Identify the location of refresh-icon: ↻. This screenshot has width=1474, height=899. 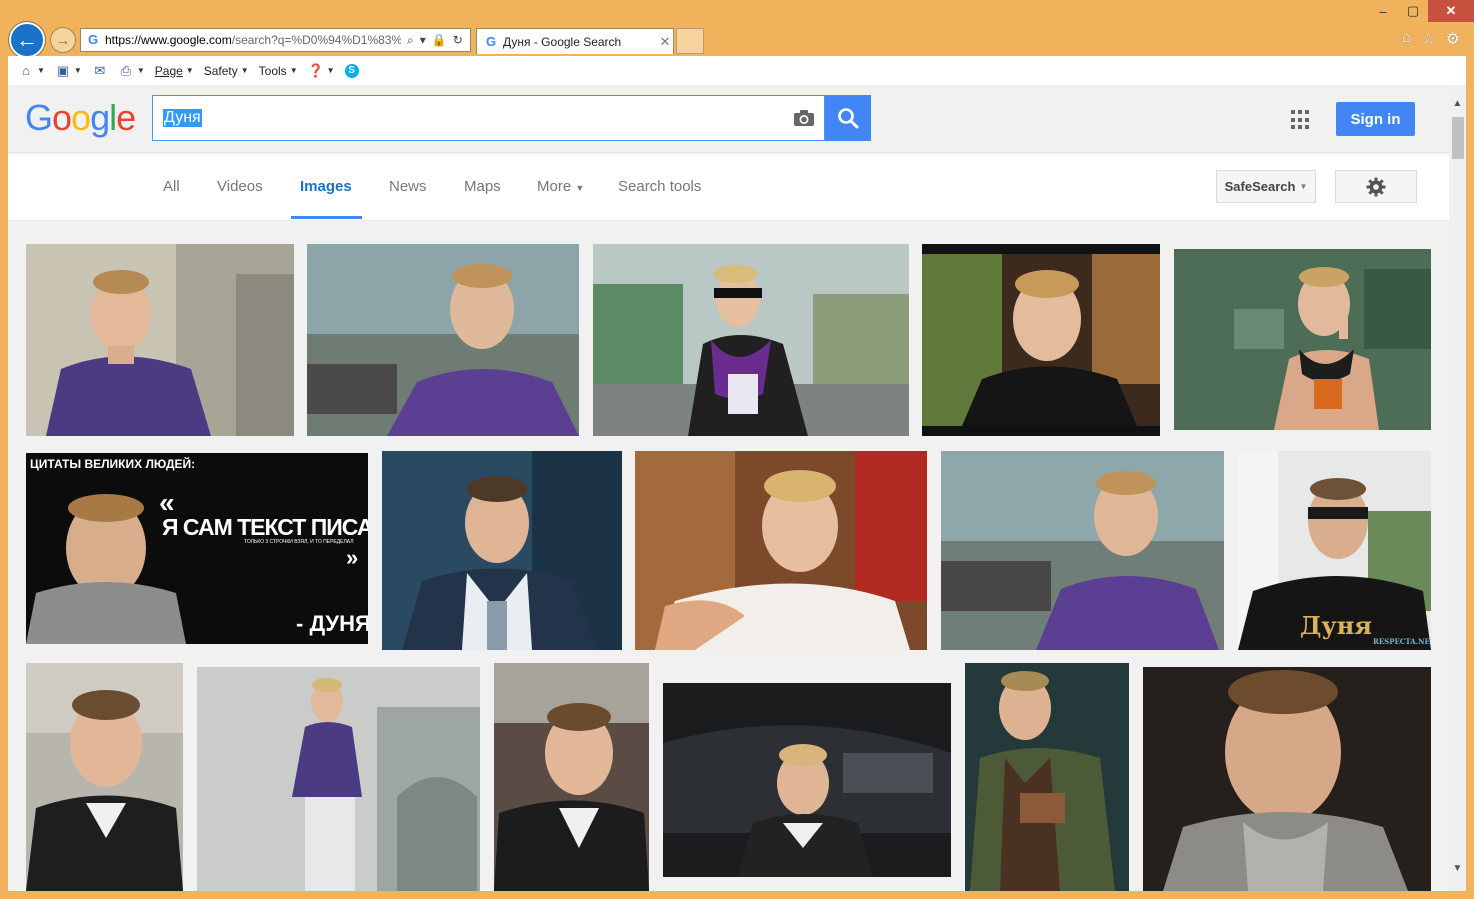
(458, 40).